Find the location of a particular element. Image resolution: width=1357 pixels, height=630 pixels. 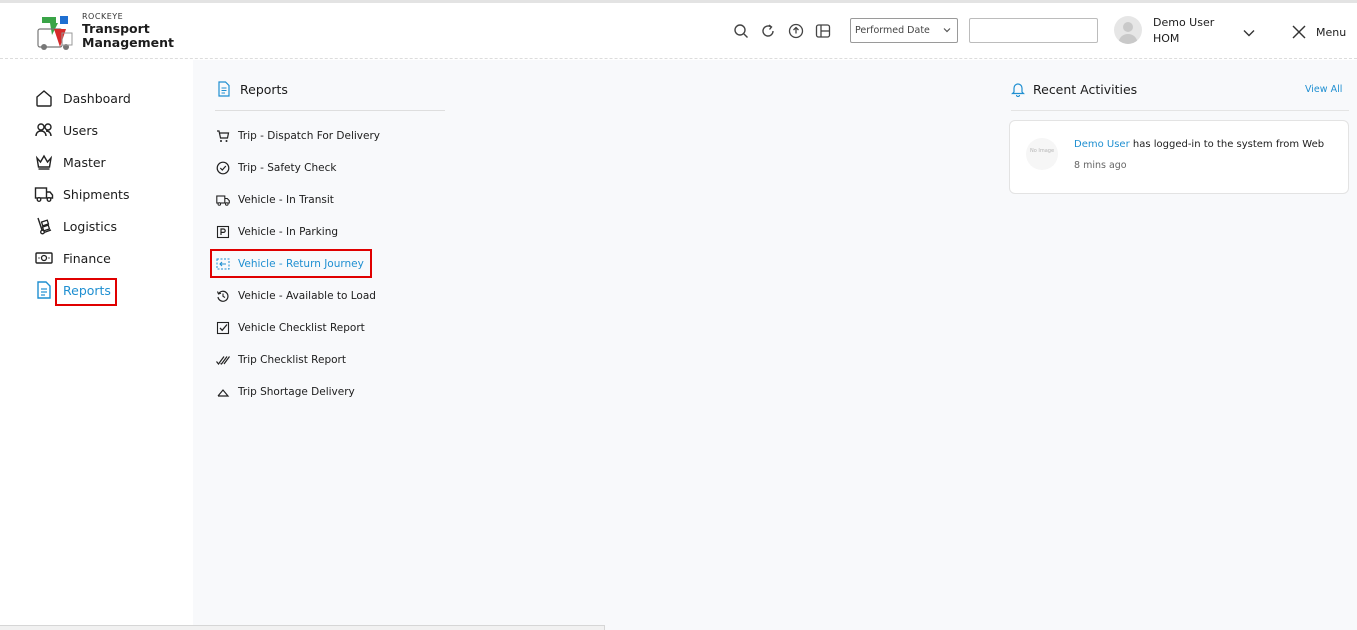

sidebar-item-logistics: Logistics is located at coordinates (75, 226).